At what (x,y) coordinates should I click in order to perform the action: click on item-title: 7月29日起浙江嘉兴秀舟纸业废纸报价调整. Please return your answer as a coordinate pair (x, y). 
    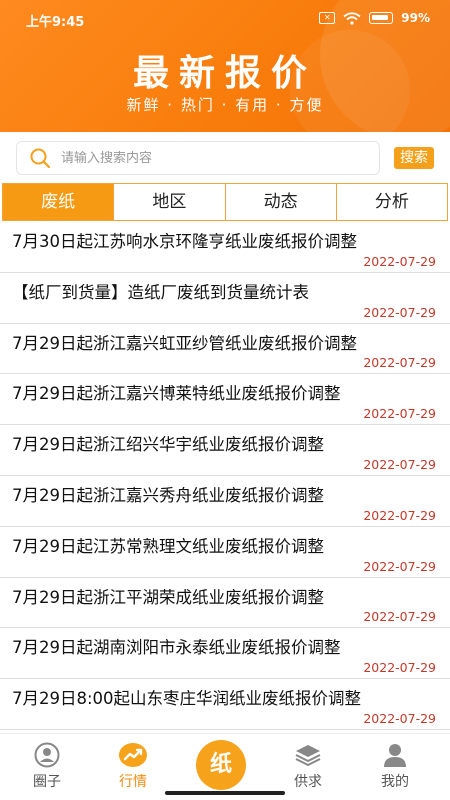
    Looking at the image, I should click on (168, 495).